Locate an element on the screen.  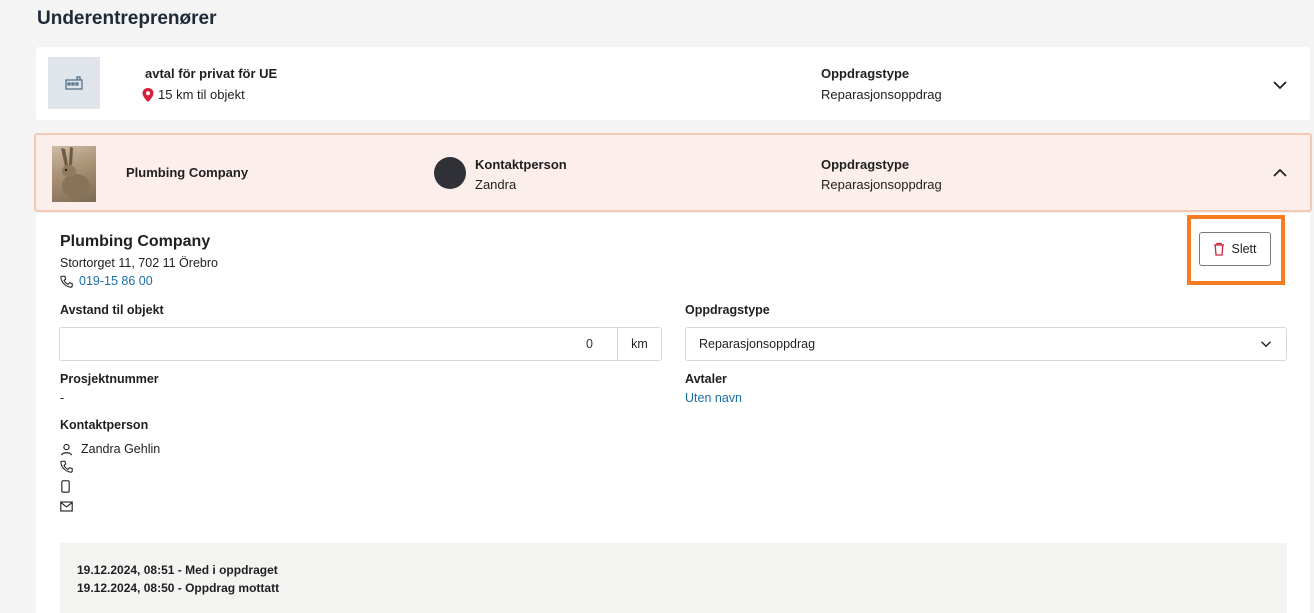
contact-person-name: Zandra Gehlin is located at coordinates (121, 449).